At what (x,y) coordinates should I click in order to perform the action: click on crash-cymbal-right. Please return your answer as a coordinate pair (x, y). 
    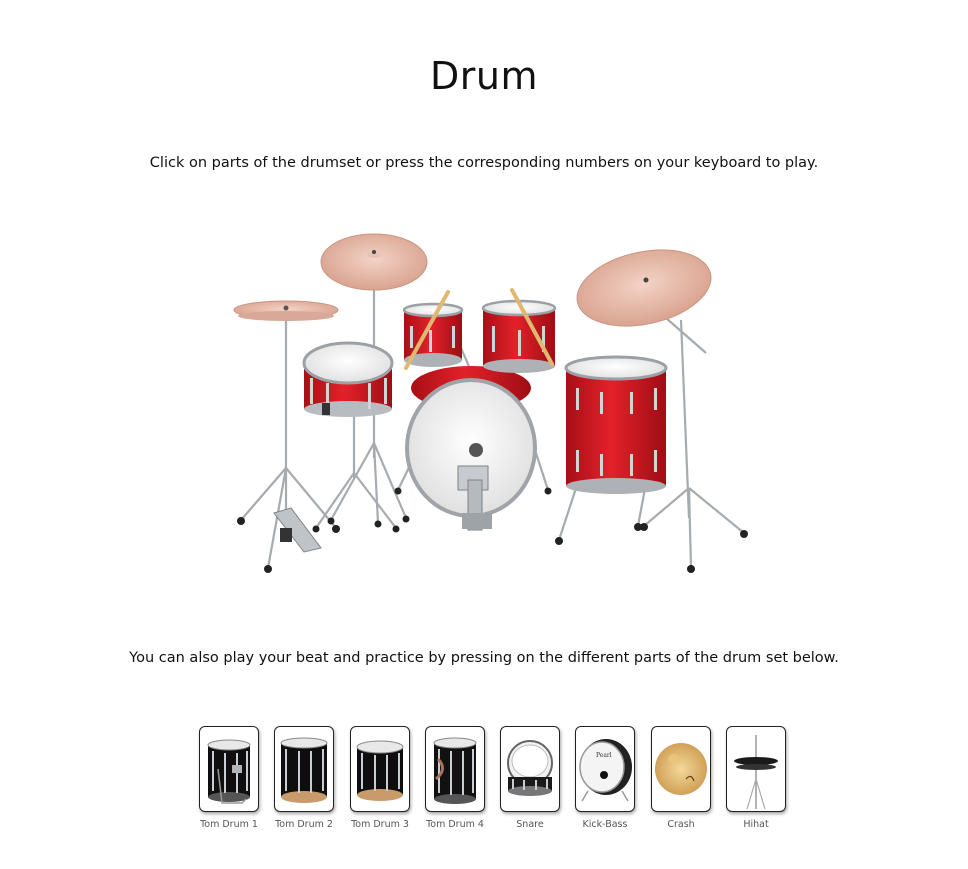
    Looking at the image, I should click on (644, 288).